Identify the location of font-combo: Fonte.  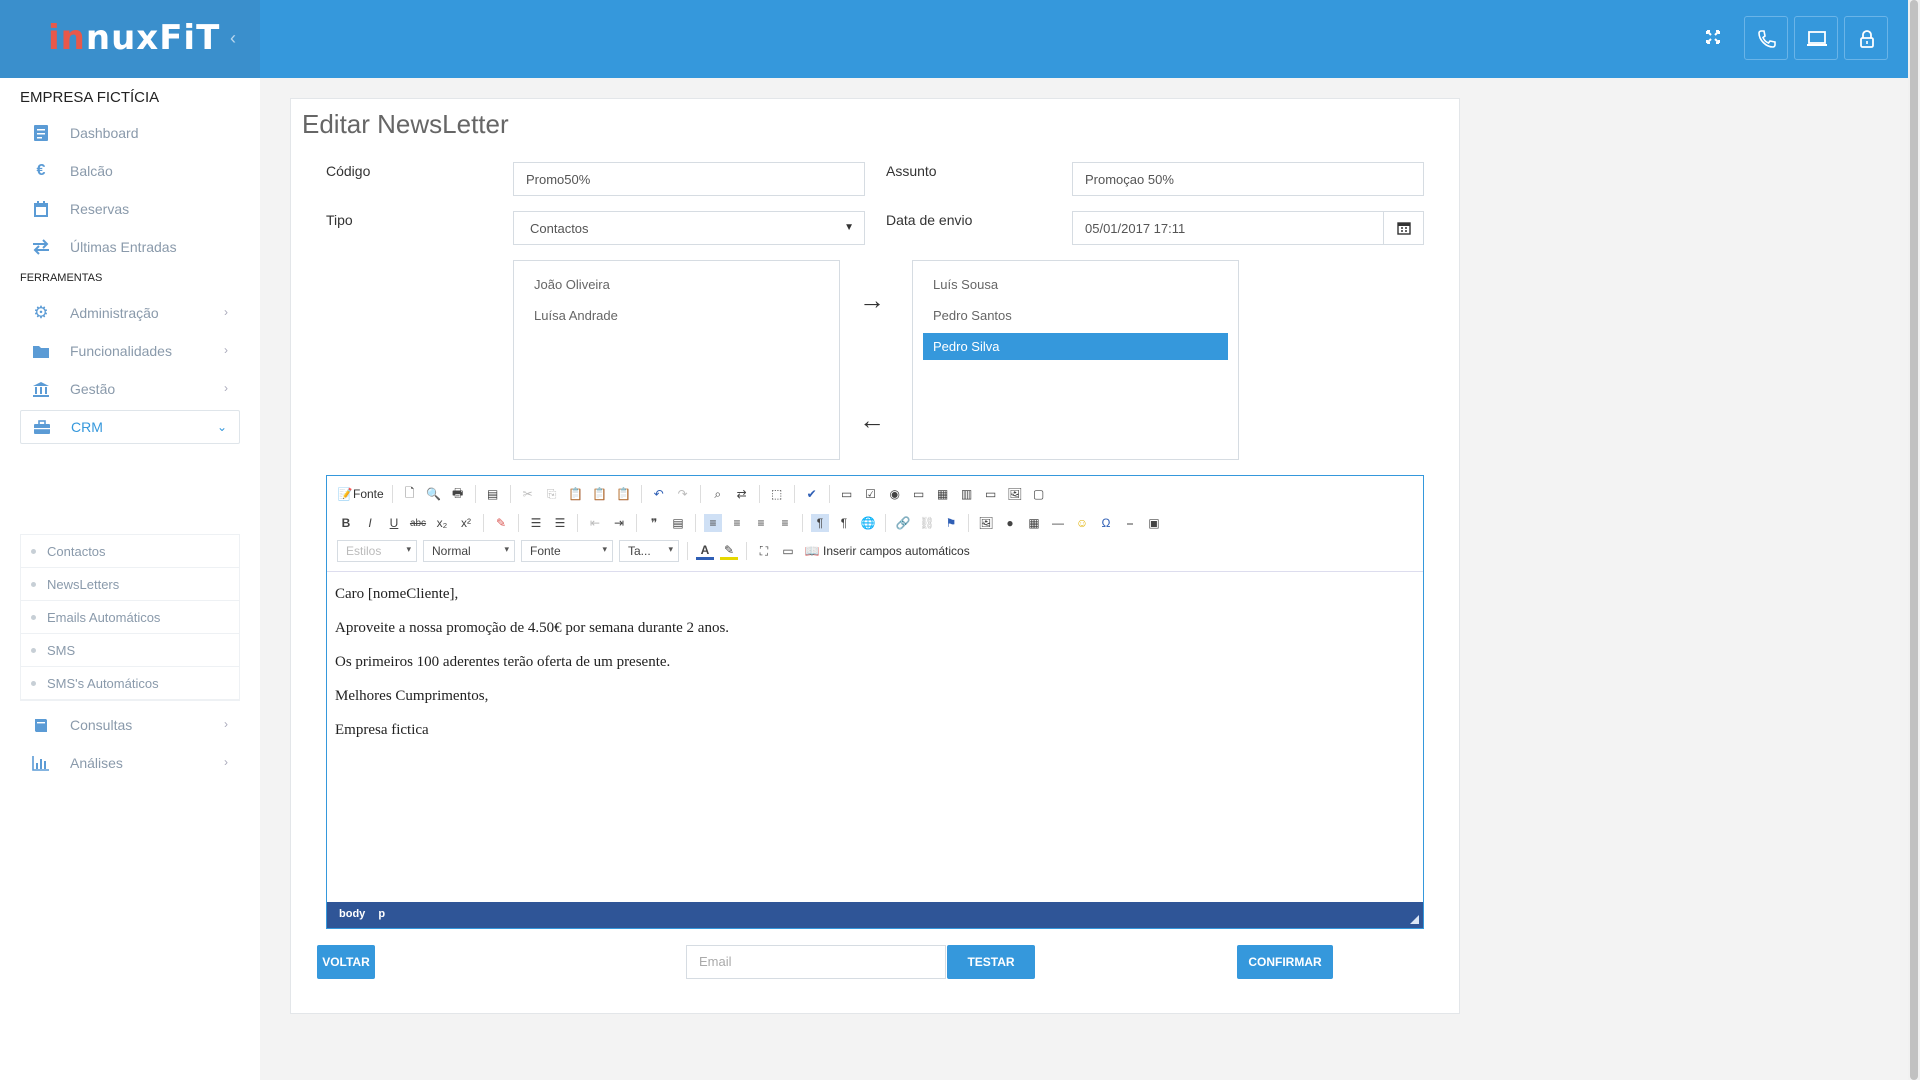
(567, 551).